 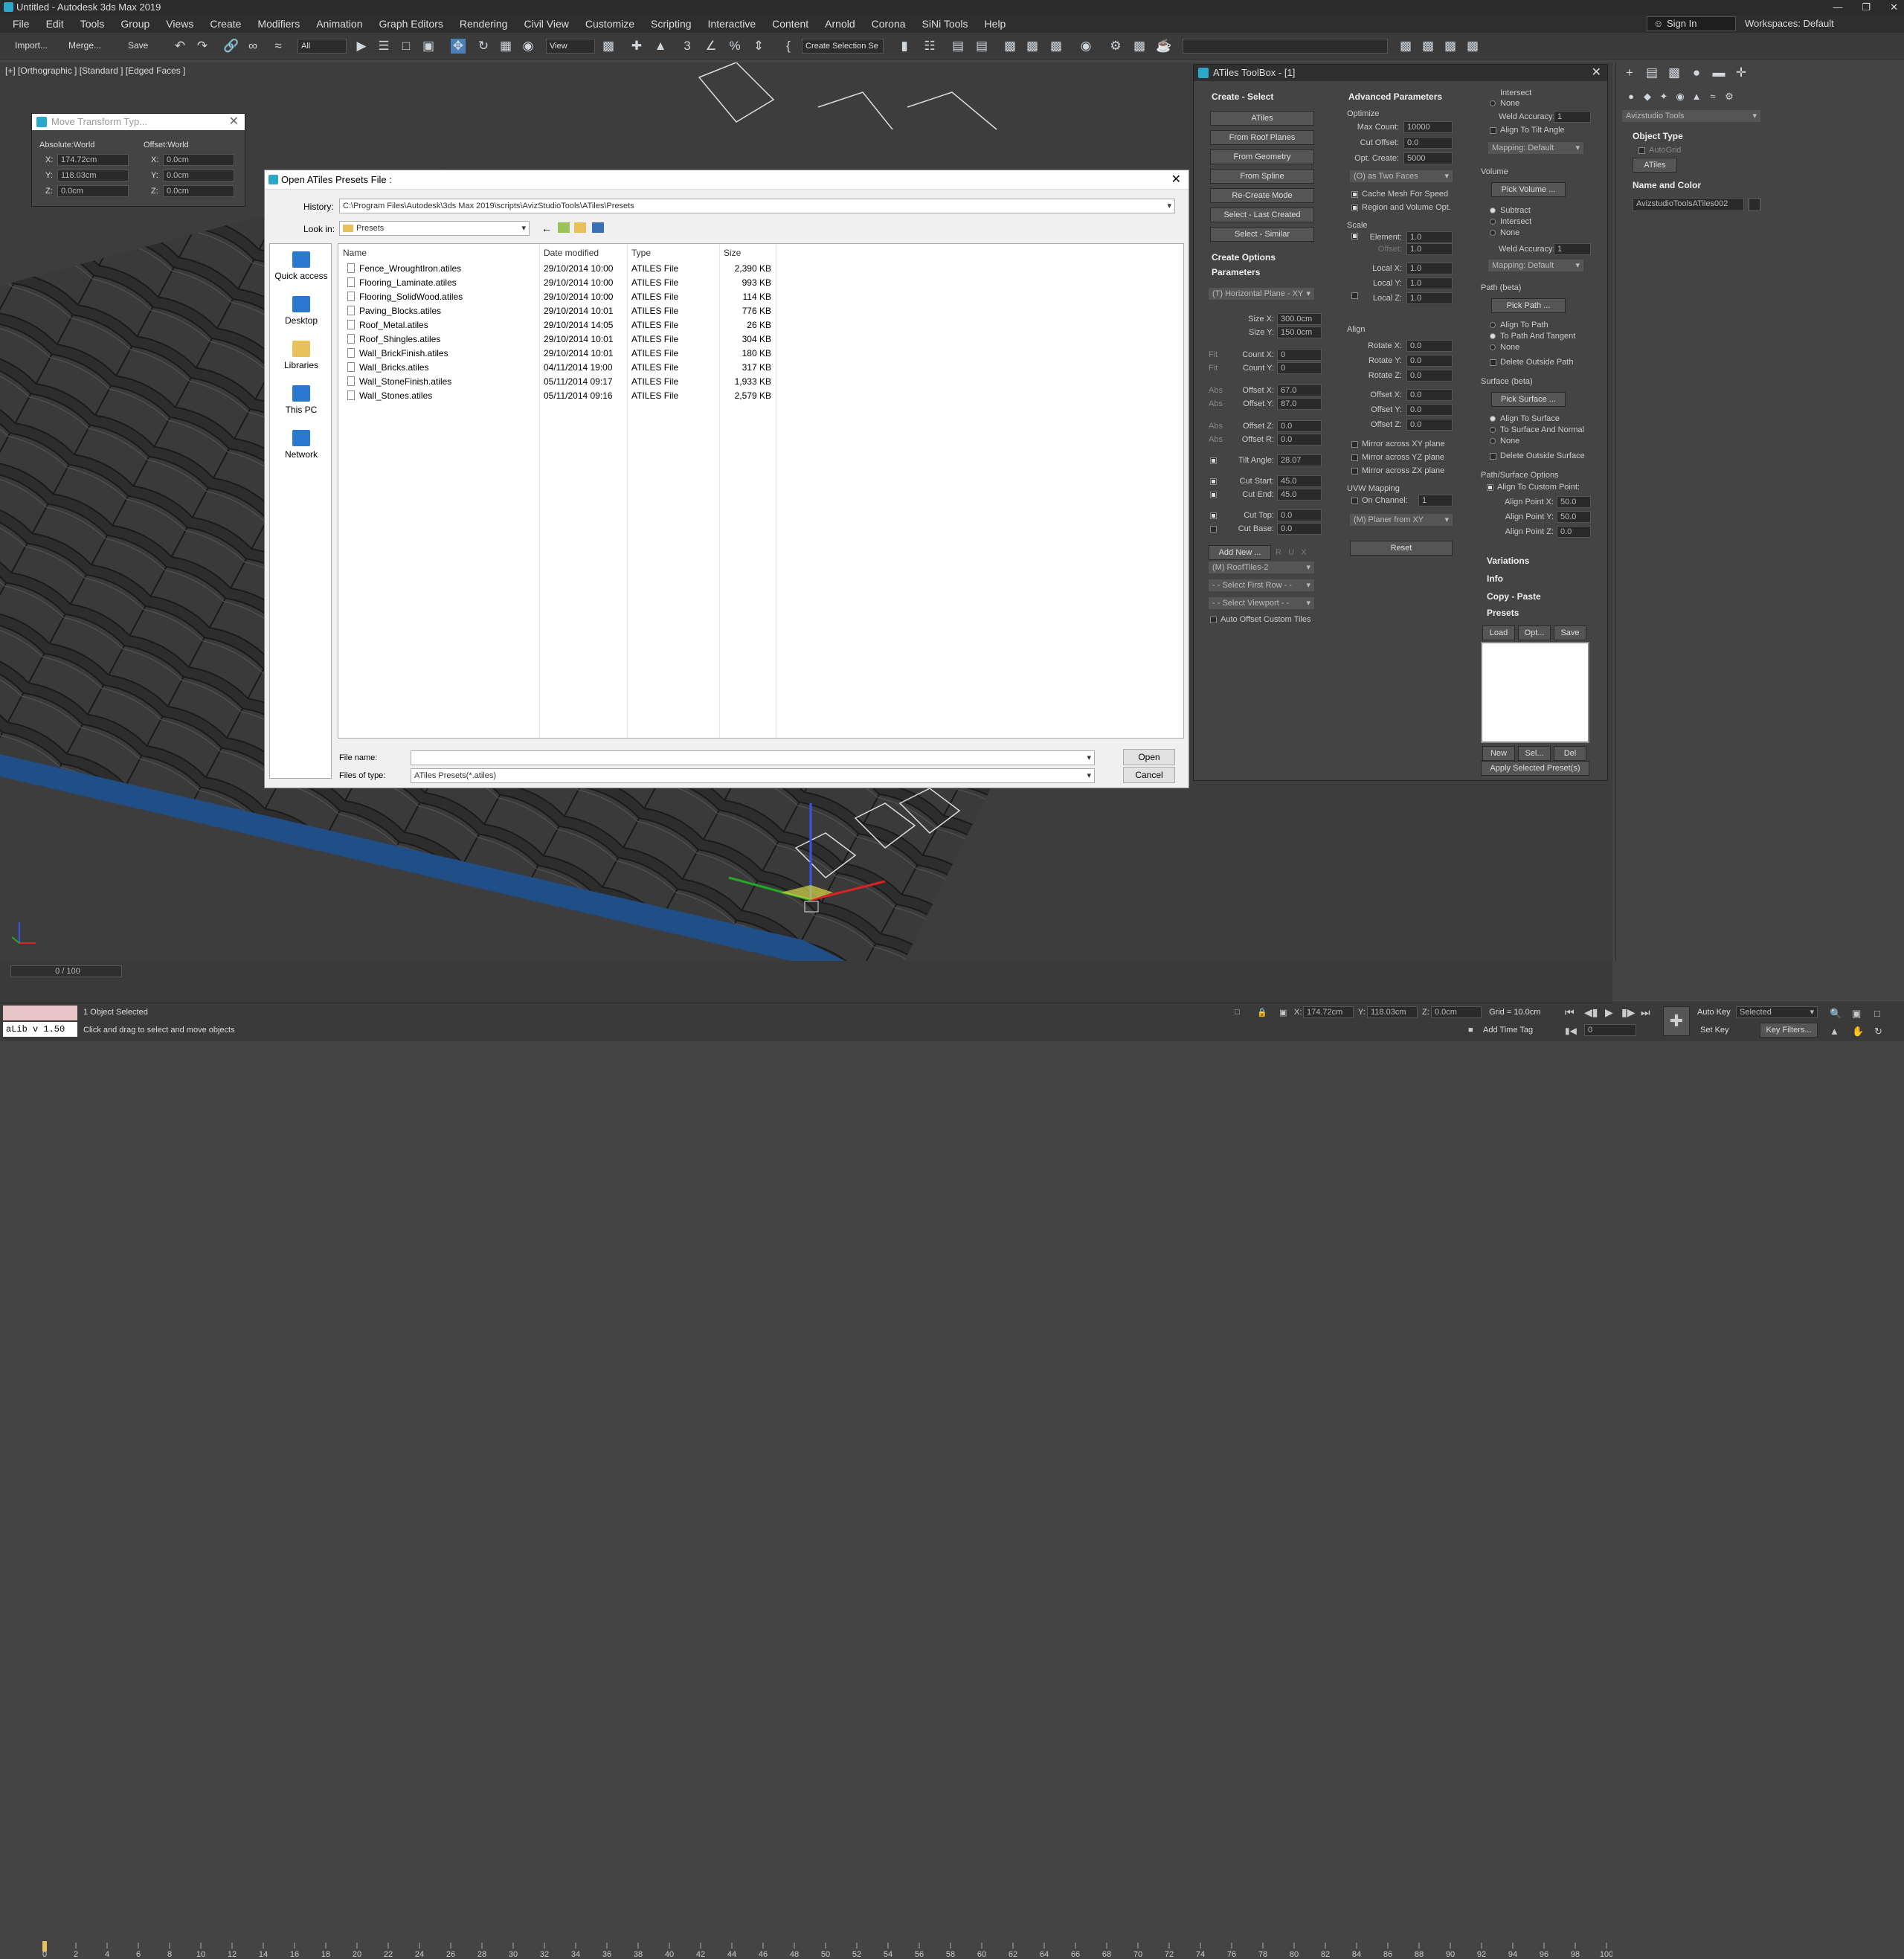 I want to click on motion-tab-icon: ●, so click(x=1697, y=72).